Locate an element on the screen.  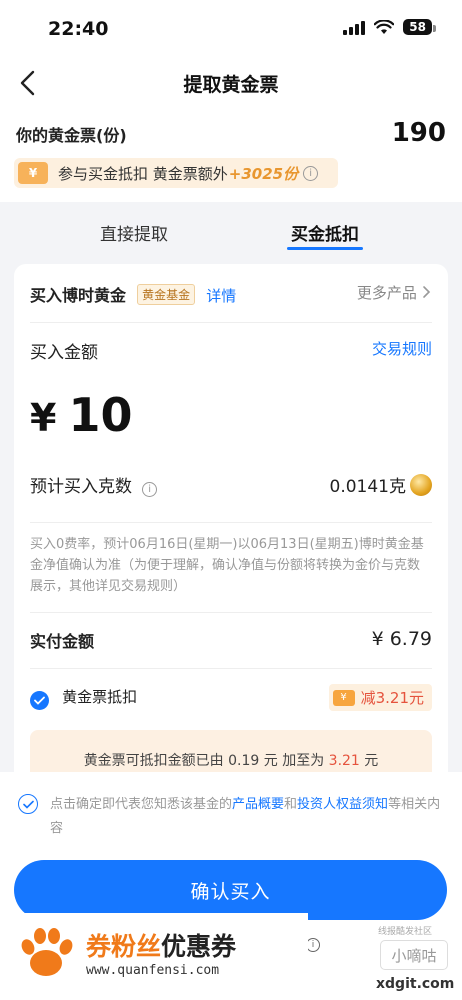
status-time: 22:40 is located at coordinates (78, 29).